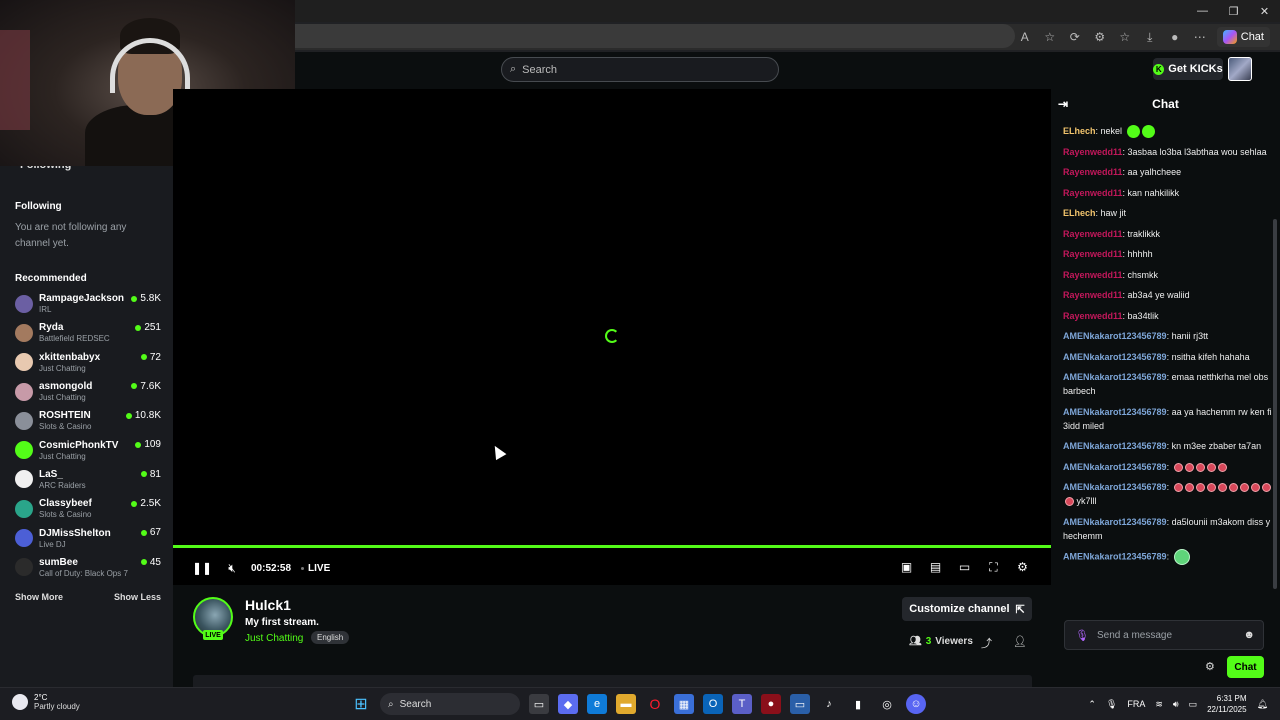 The image size is (1280, 720). What do you see at coordinates (1193, 704) in the screenshot?
I see `battery-icon: ▭` at bounding box center [1193, 704].